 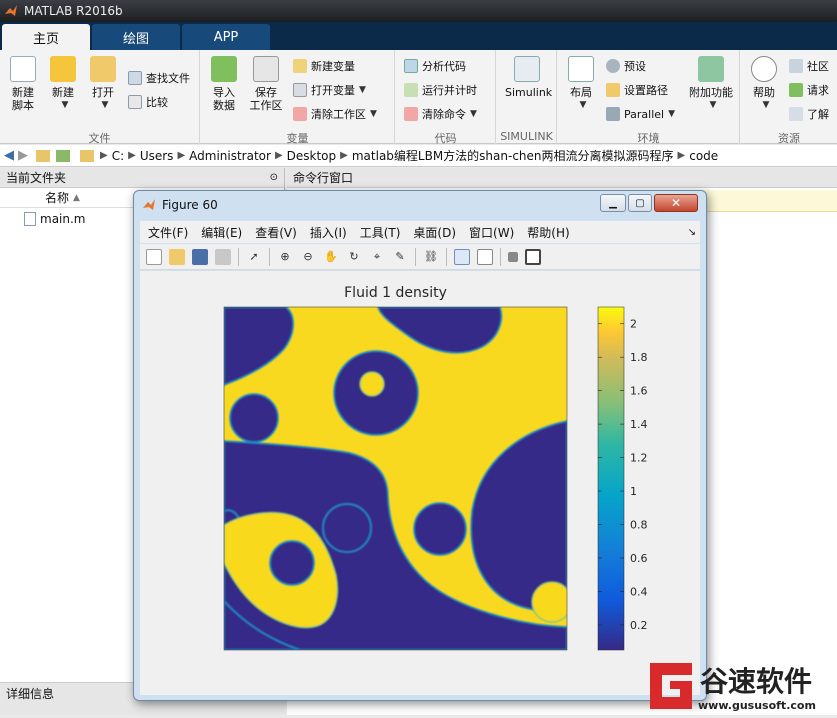 What do you see at coordinates (43, 155) in the screenshot?
I see `up-folder-icon` at bounding box center [43, 155].